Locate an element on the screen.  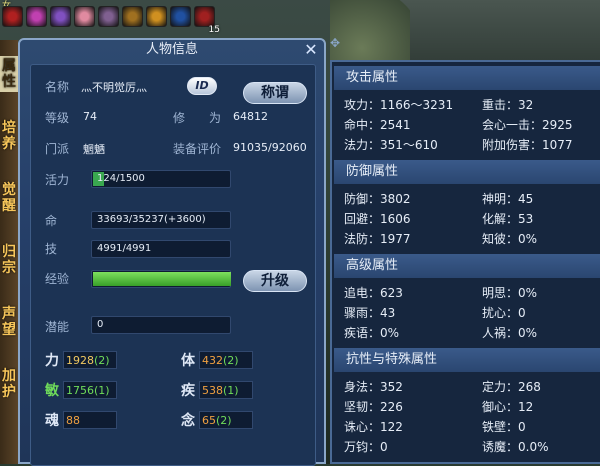
pink-star-icon is located at coordinates (36, 16).